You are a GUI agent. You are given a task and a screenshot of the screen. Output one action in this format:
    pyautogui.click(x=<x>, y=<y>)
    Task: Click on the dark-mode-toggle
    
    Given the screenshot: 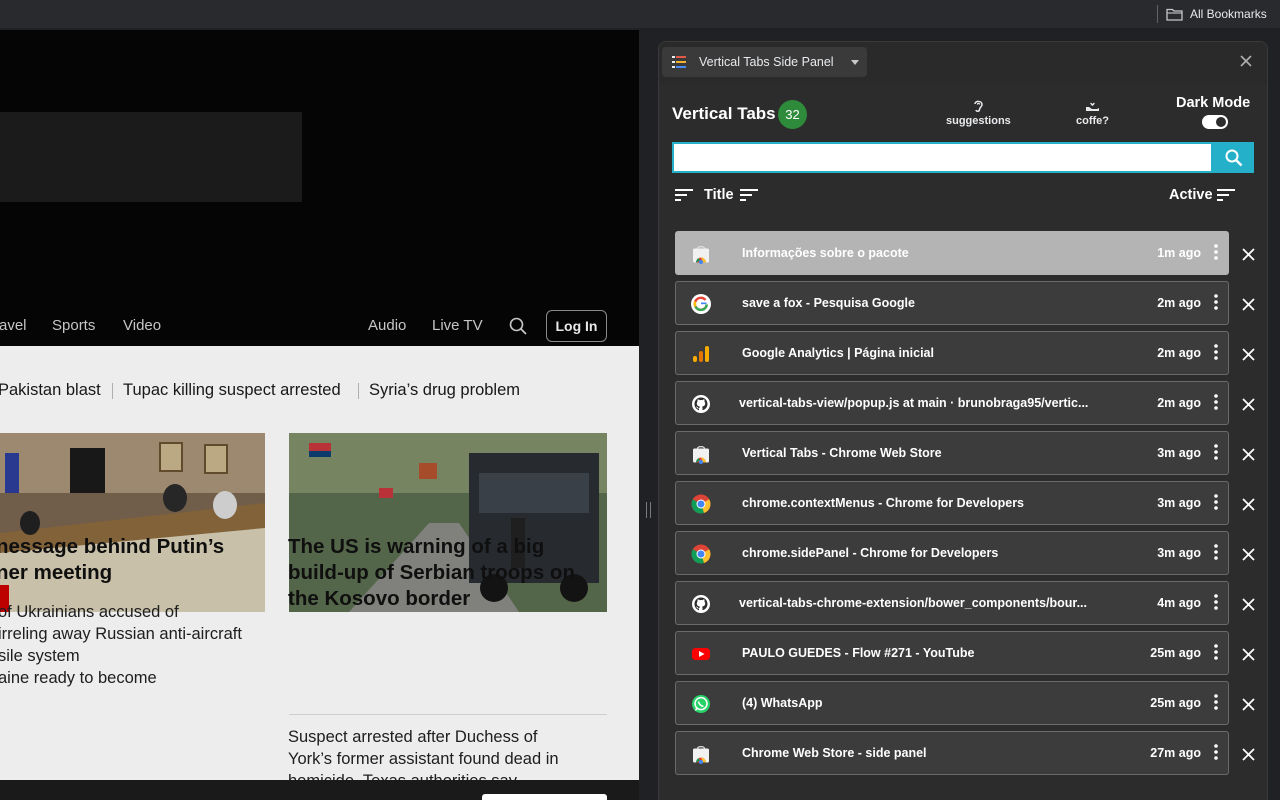 What is the action you would take?
    pyautogui.click(x=1215, y=122)
    